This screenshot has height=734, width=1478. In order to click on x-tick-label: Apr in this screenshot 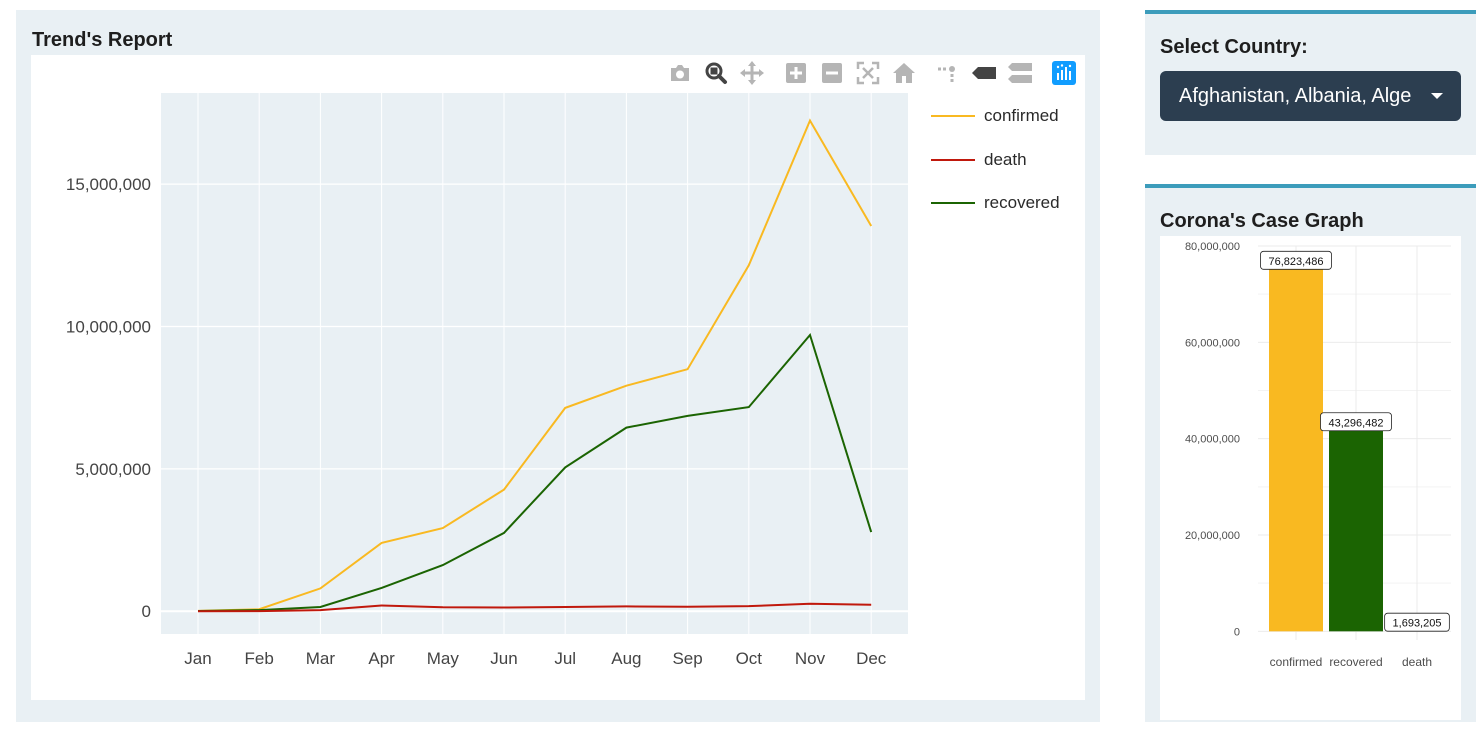, I will do `click(381, 658)`.